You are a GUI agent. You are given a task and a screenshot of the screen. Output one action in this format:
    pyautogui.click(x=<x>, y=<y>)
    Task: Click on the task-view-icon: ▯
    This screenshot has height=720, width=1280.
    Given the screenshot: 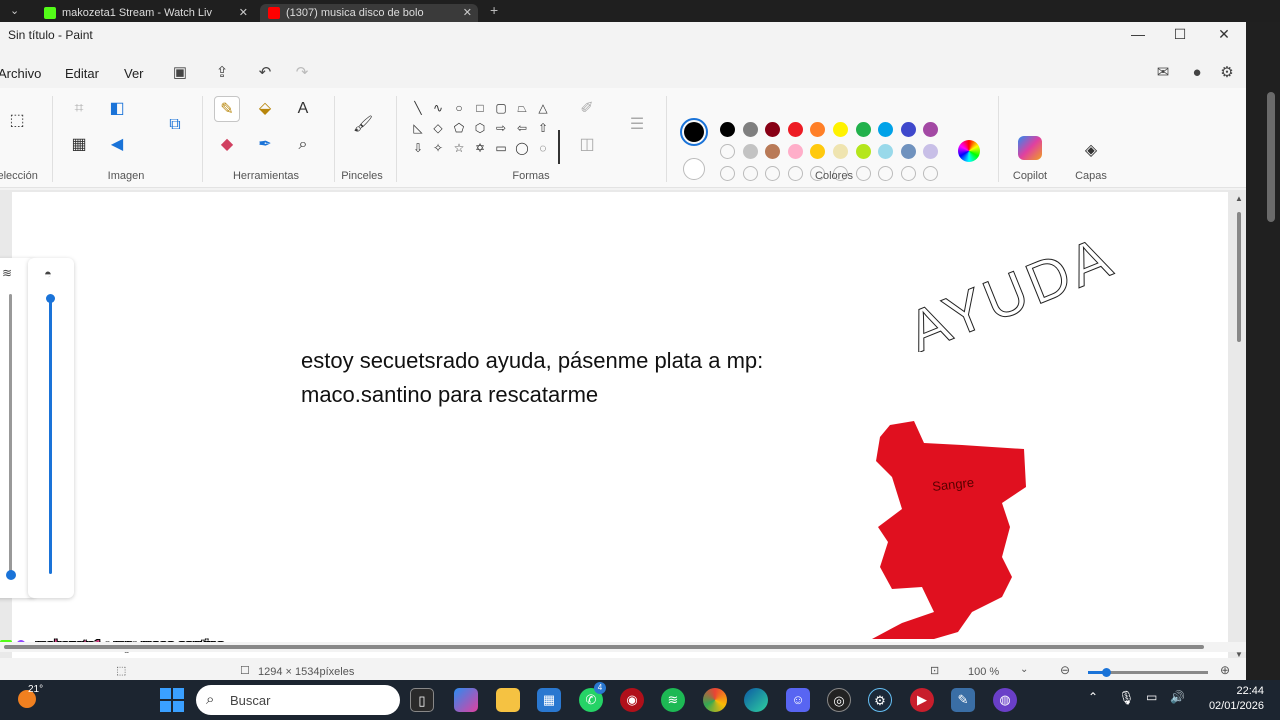 What is the action you would take?
    pyautogui.click(x=422, y=700)
    